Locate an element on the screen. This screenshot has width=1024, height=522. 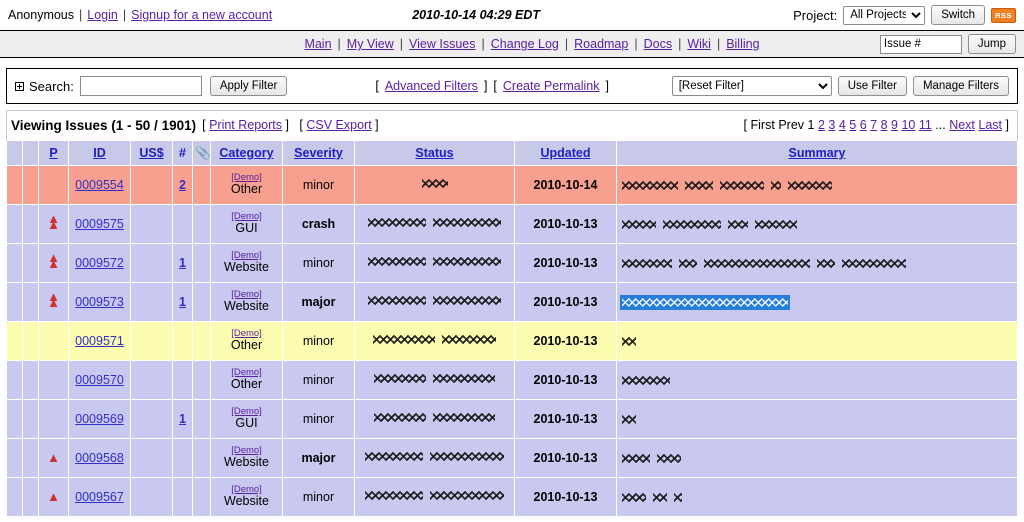
issue-id-link: 0009570 is located at coordinates (99, 380).